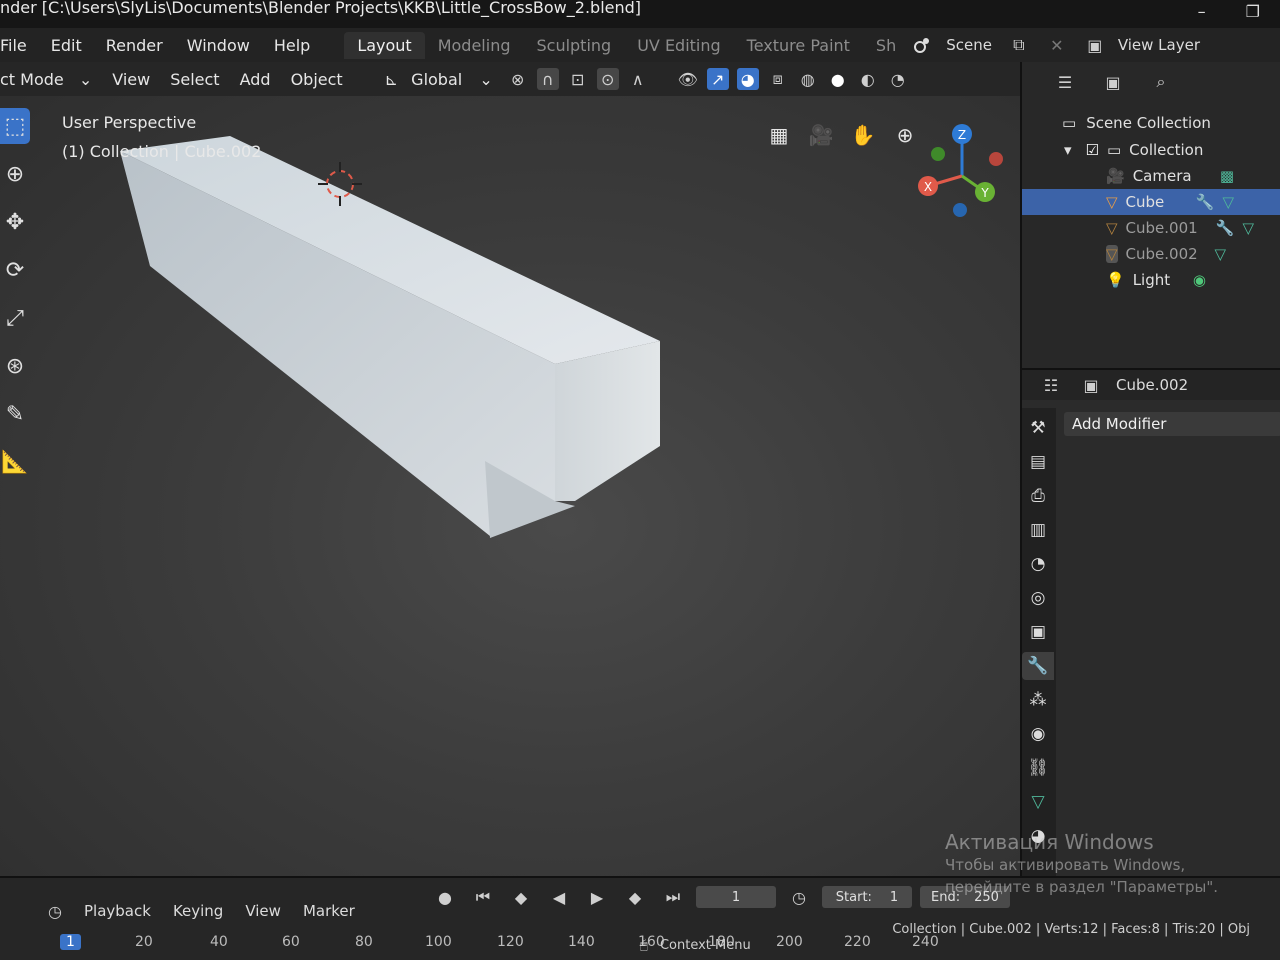 The height and width of the screenshot is (960, 1280). Describe the element at coordinates (263, 911) in the screenshot. I see `timeline-menu-view: View` at that location.